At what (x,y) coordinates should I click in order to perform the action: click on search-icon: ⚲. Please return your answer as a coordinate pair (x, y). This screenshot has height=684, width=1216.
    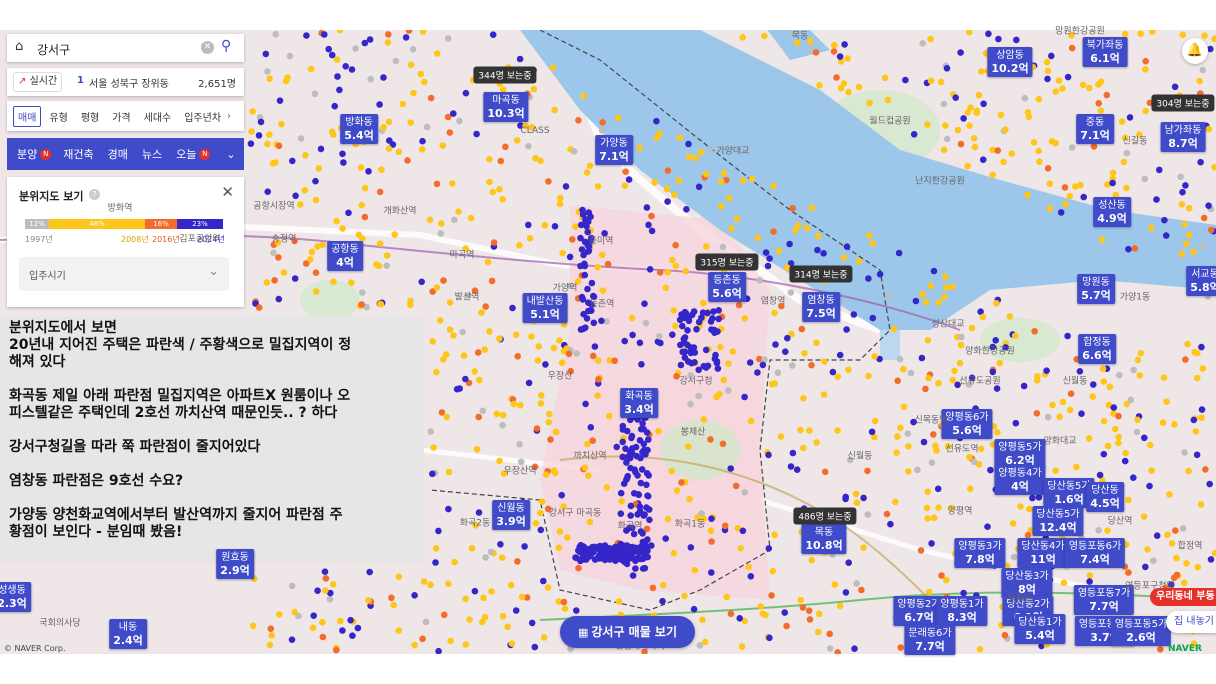
    Looking at the image, I should click on (226, 46).